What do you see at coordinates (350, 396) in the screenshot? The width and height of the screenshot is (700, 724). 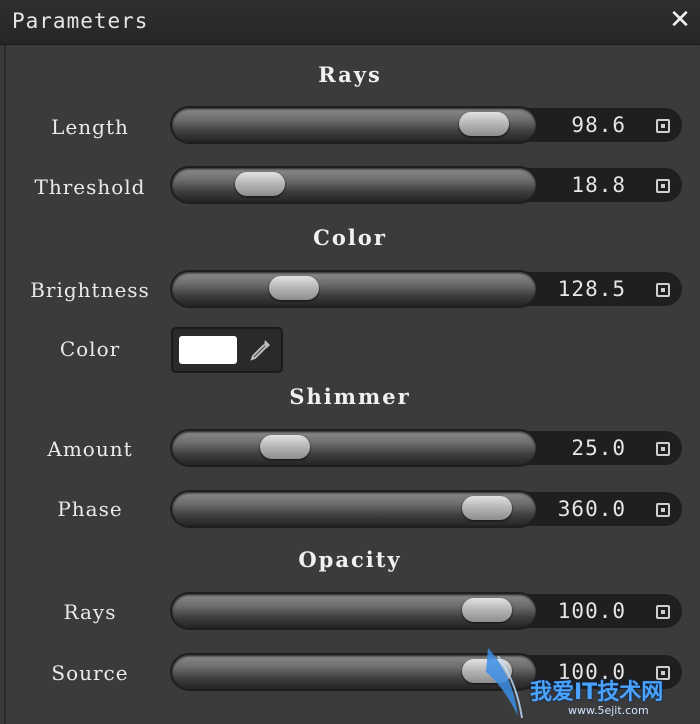 I see `section-header-shimmer: Shimmer` at bounding box center [350, 396].